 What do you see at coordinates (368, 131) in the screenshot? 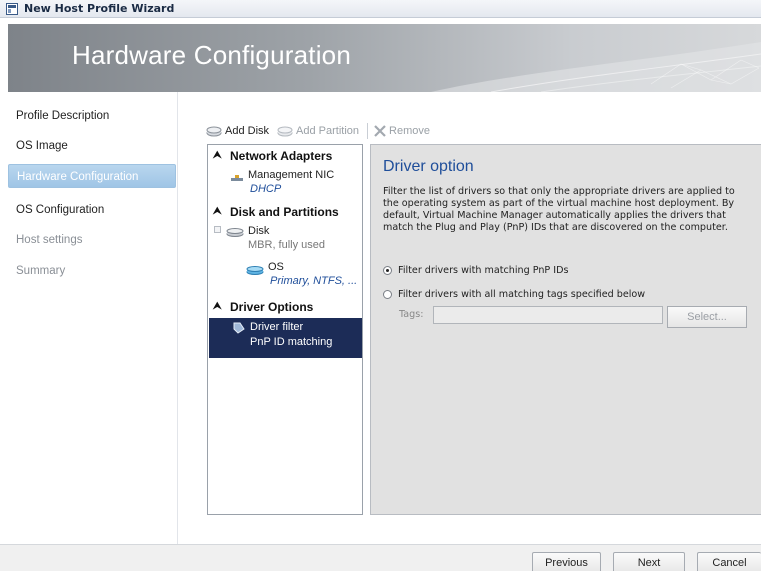
I see `toolbar-separator` at bounding box center [368, 131].